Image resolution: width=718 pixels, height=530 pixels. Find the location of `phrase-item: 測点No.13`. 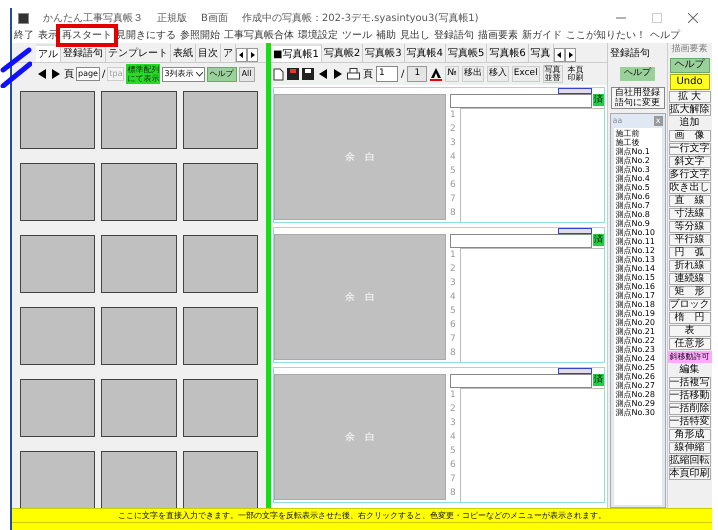

phrase-item: 測点No.13 is located at coordinates (639, 259).